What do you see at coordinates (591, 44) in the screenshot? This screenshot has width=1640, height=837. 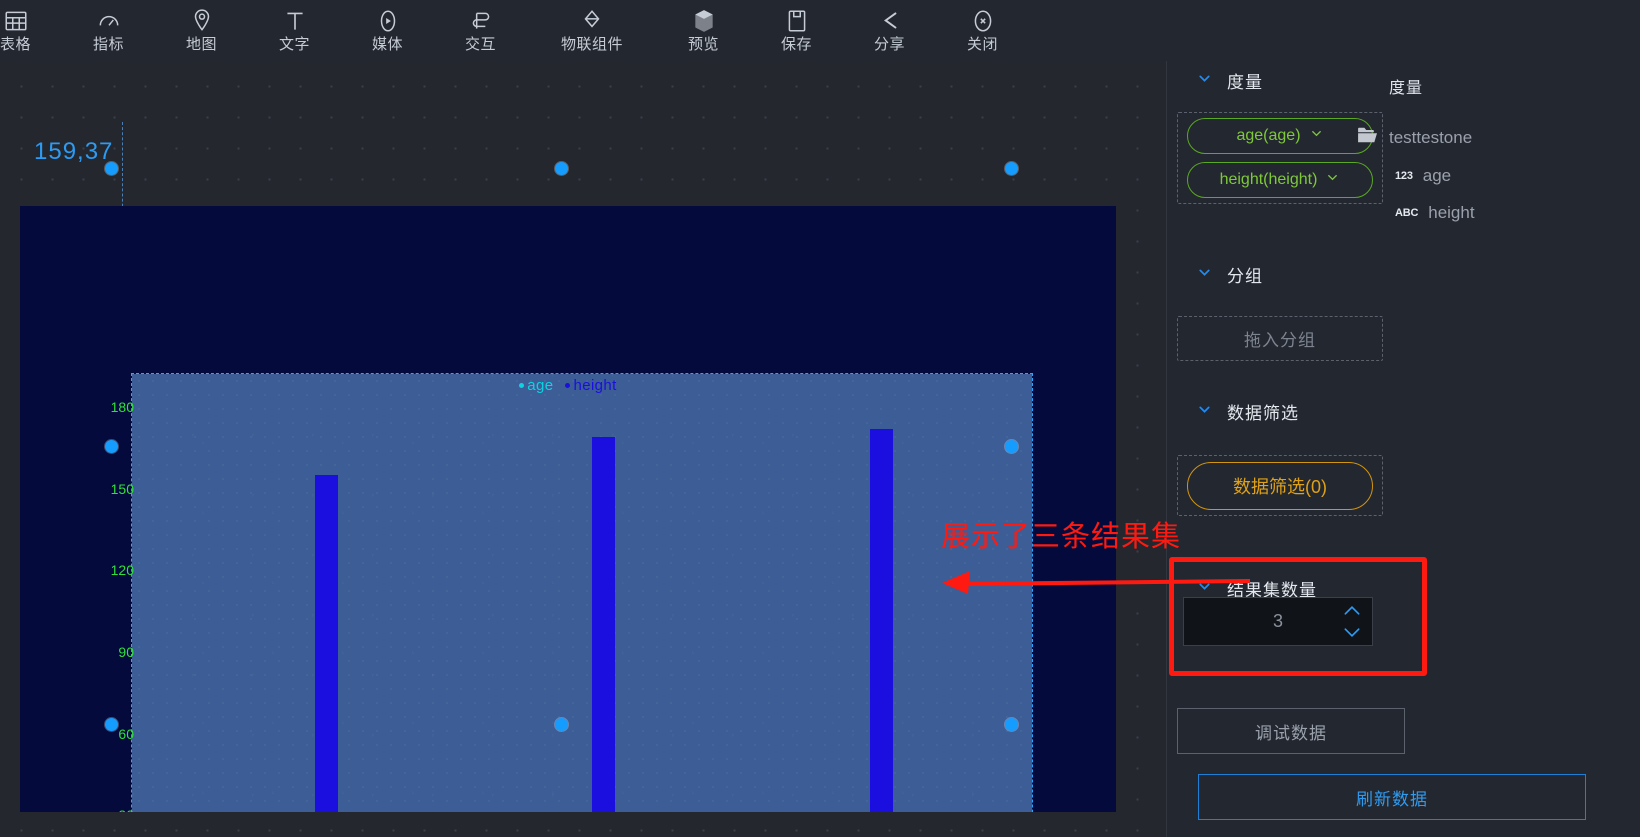 I see `toolbar-label: 物联组件` at bounding box center [591, 44].